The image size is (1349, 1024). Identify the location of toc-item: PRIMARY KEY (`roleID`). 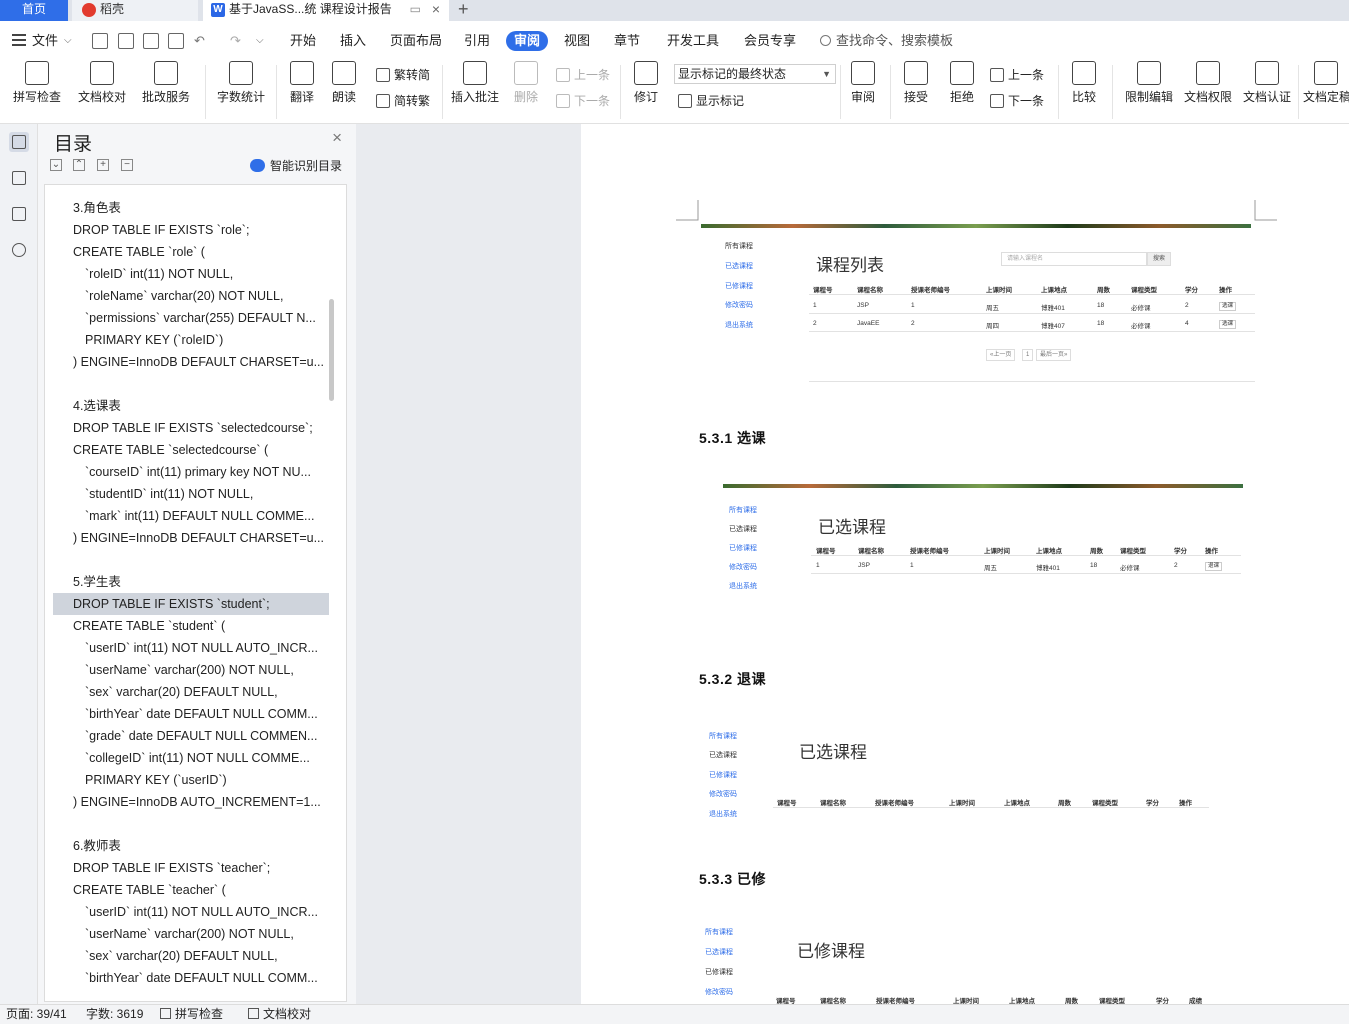
(191, 340).